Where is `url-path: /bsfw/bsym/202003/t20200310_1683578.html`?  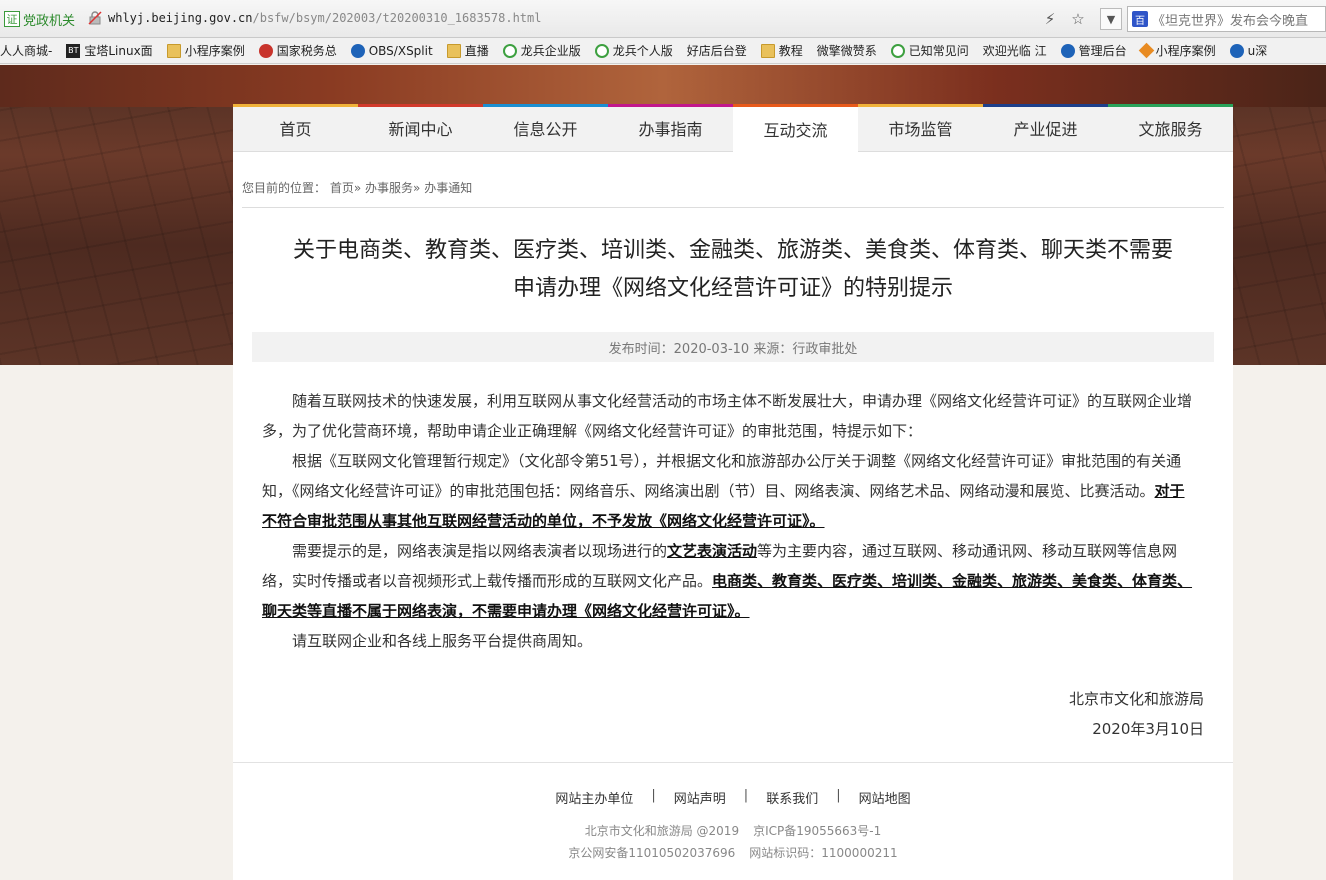 url-path: /bsfw/bsym/202003/t20200310_1683578.html is located at coordinates (397, 18).